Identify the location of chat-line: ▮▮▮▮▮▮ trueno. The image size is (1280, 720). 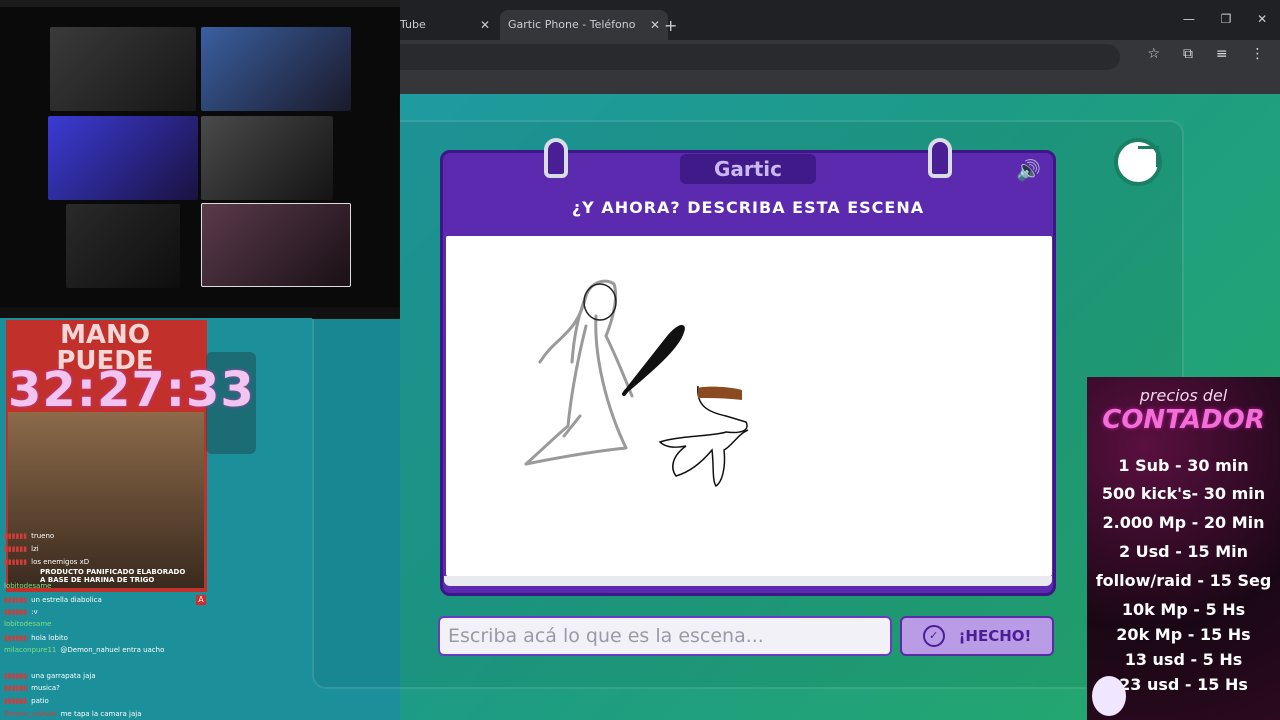
(29, 536).